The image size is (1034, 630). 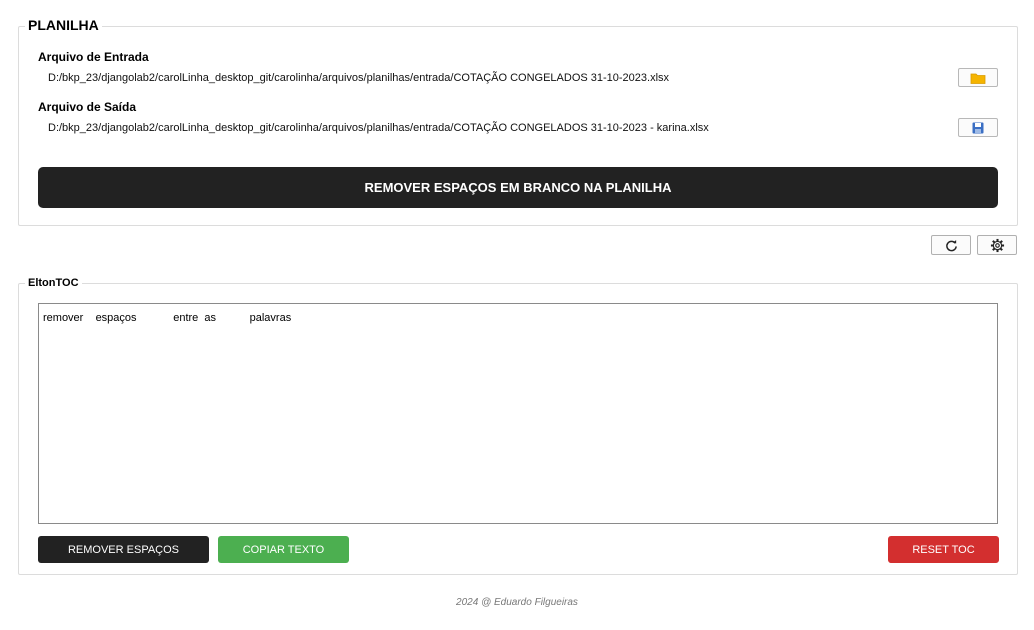 What do you see at coordinates (943, 549) in the screenshot?
I see `reset-toc-button: RESET TOC` at bounding box center [943, 549].